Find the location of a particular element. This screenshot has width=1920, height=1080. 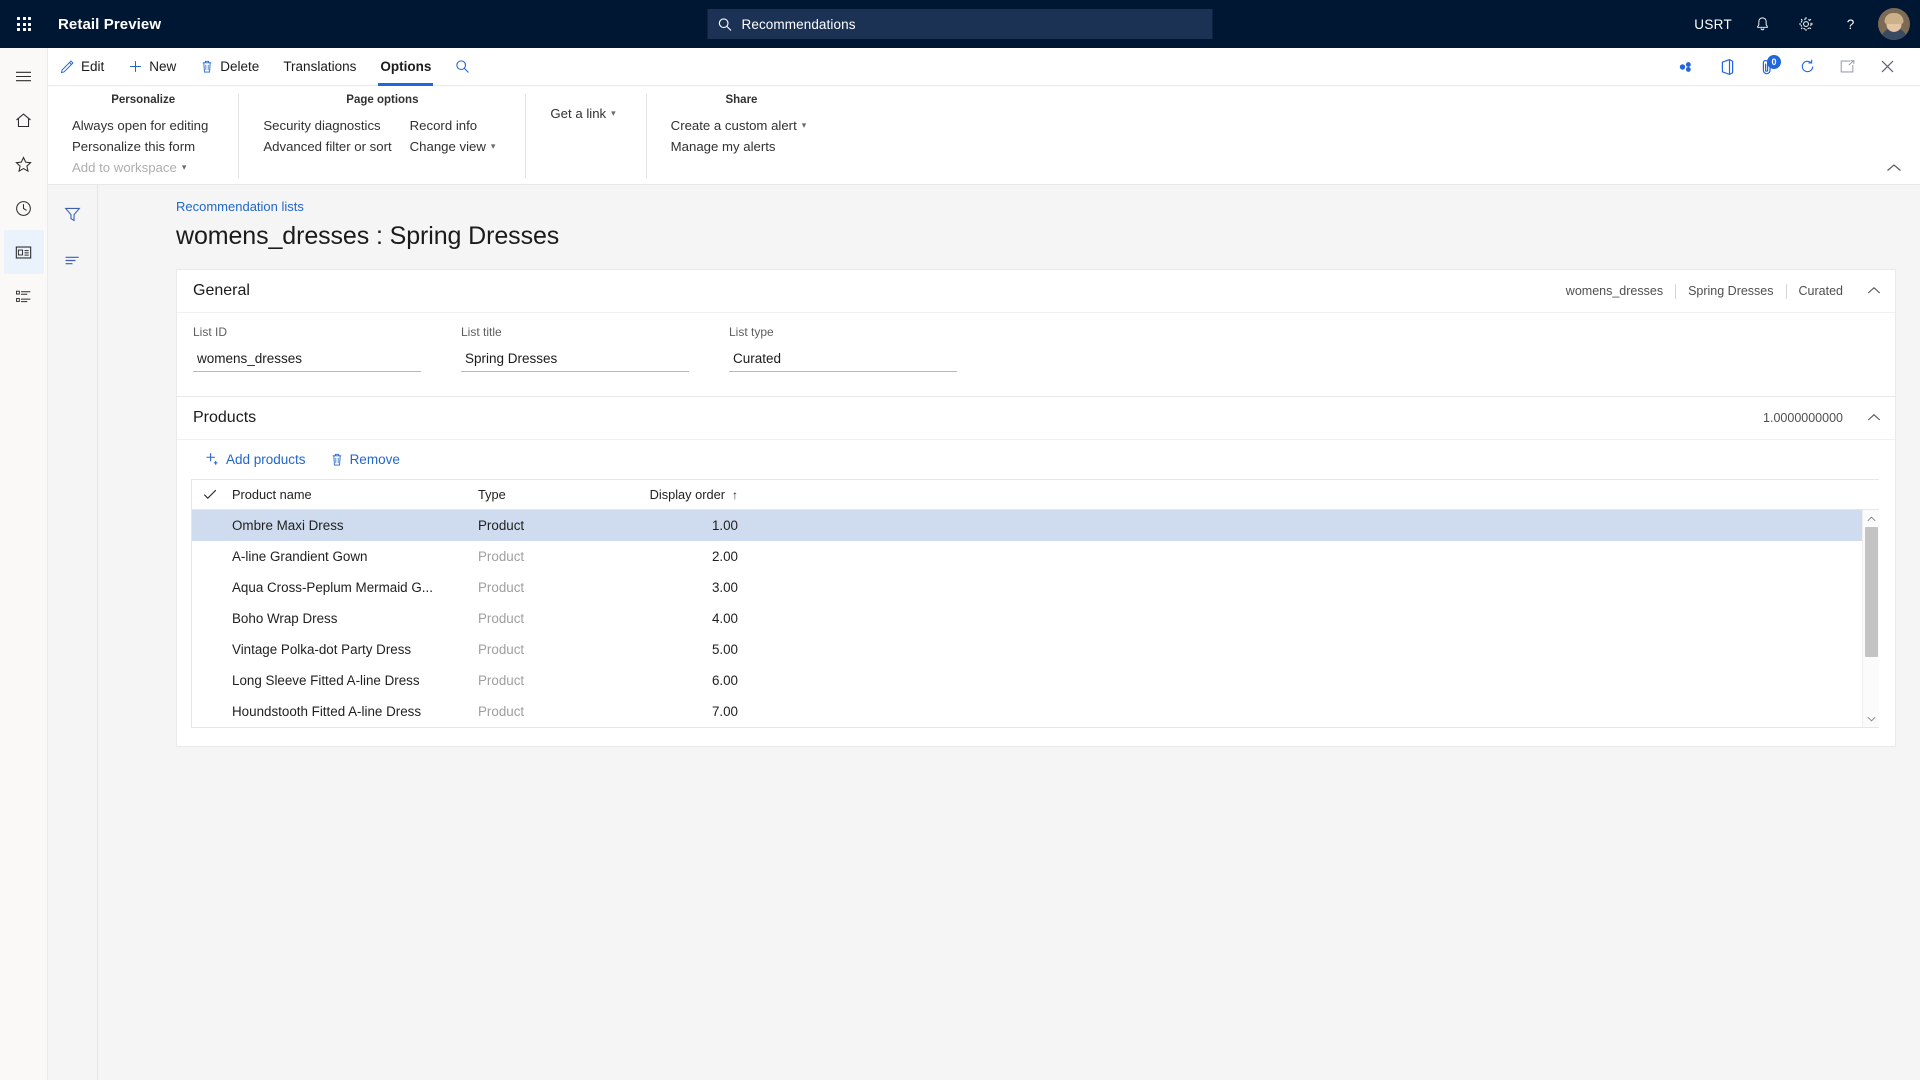

remove-button: Remove is located at coordinates (365, 459).